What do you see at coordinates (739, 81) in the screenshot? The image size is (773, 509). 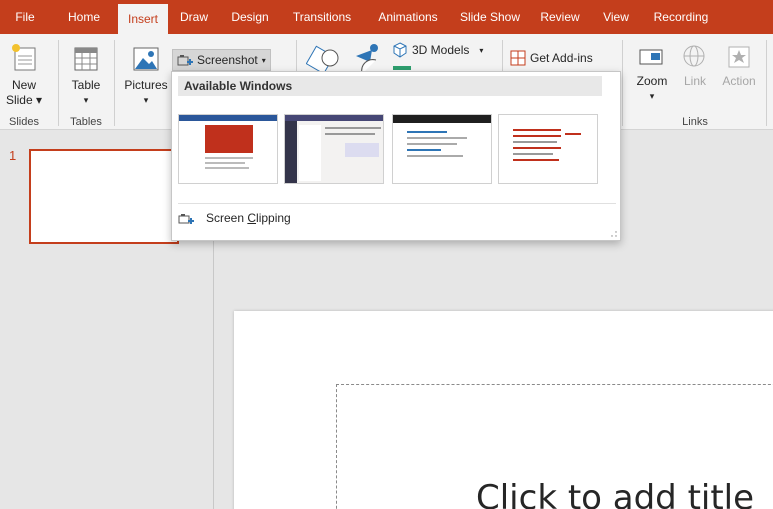 I see `action-label: Action` at bounding box center [739, 81].